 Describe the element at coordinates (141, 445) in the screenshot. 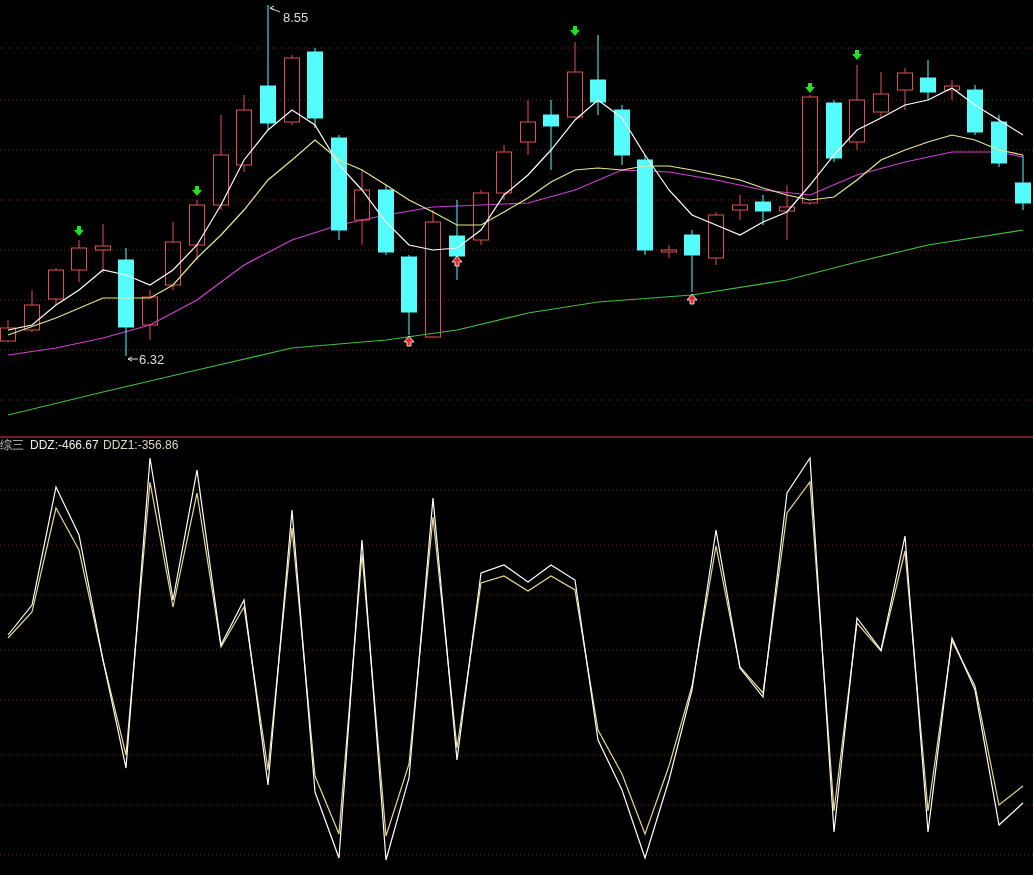

I see `indicator-reading: DDZ1:-356.86` at that location.